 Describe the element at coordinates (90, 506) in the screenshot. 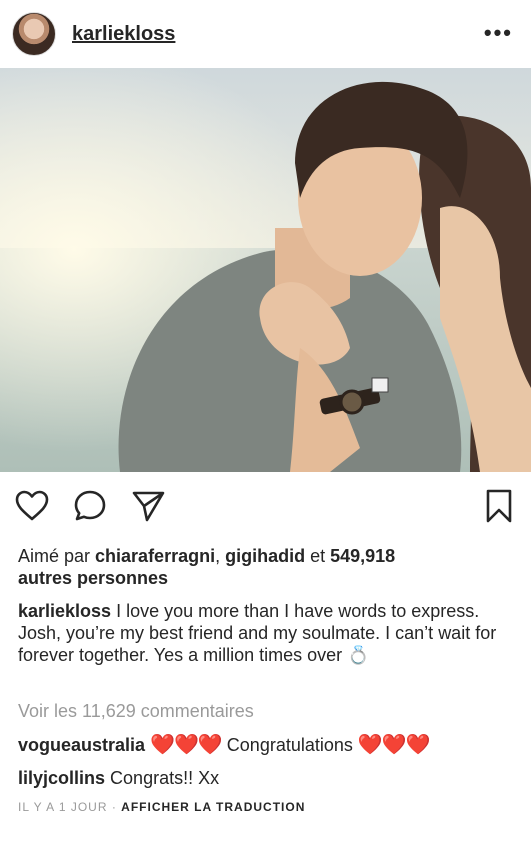

I see `comment-bubble-icon` at that location.